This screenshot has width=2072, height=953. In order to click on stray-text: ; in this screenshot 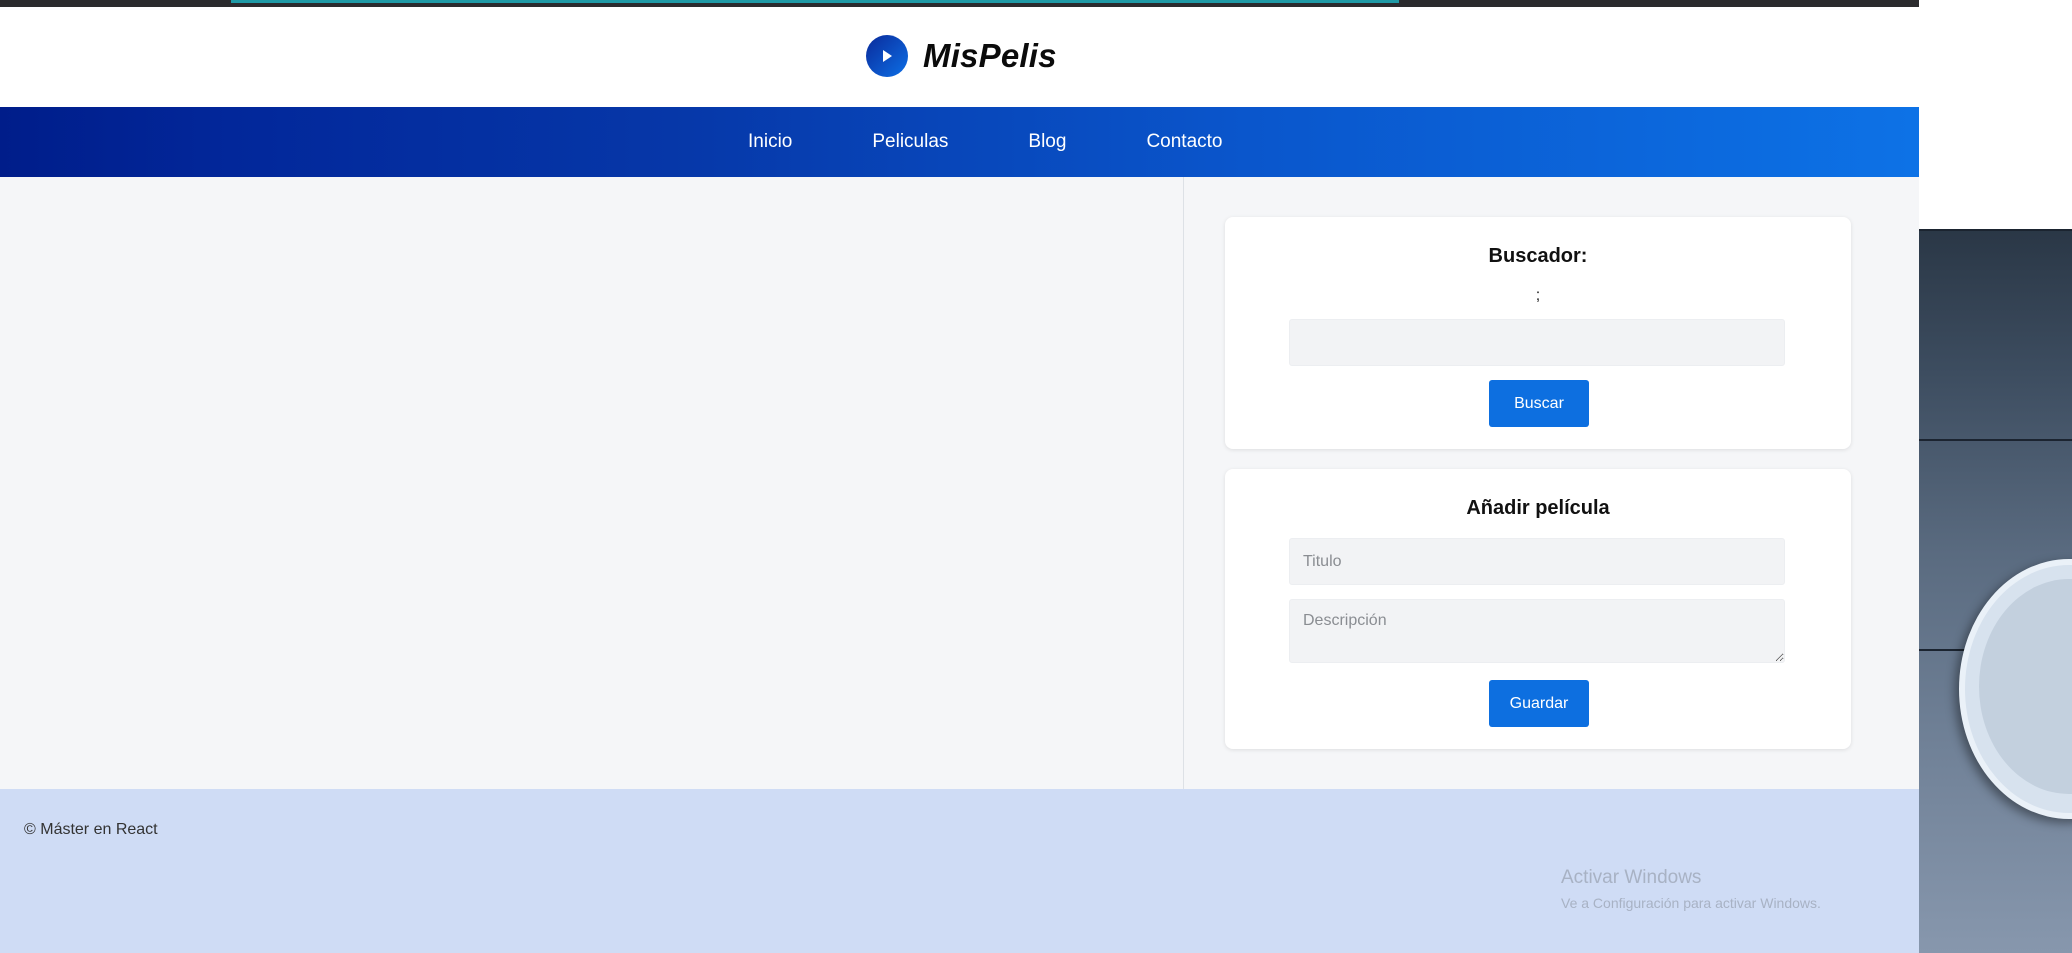, I will do `click(1538, 295)`.